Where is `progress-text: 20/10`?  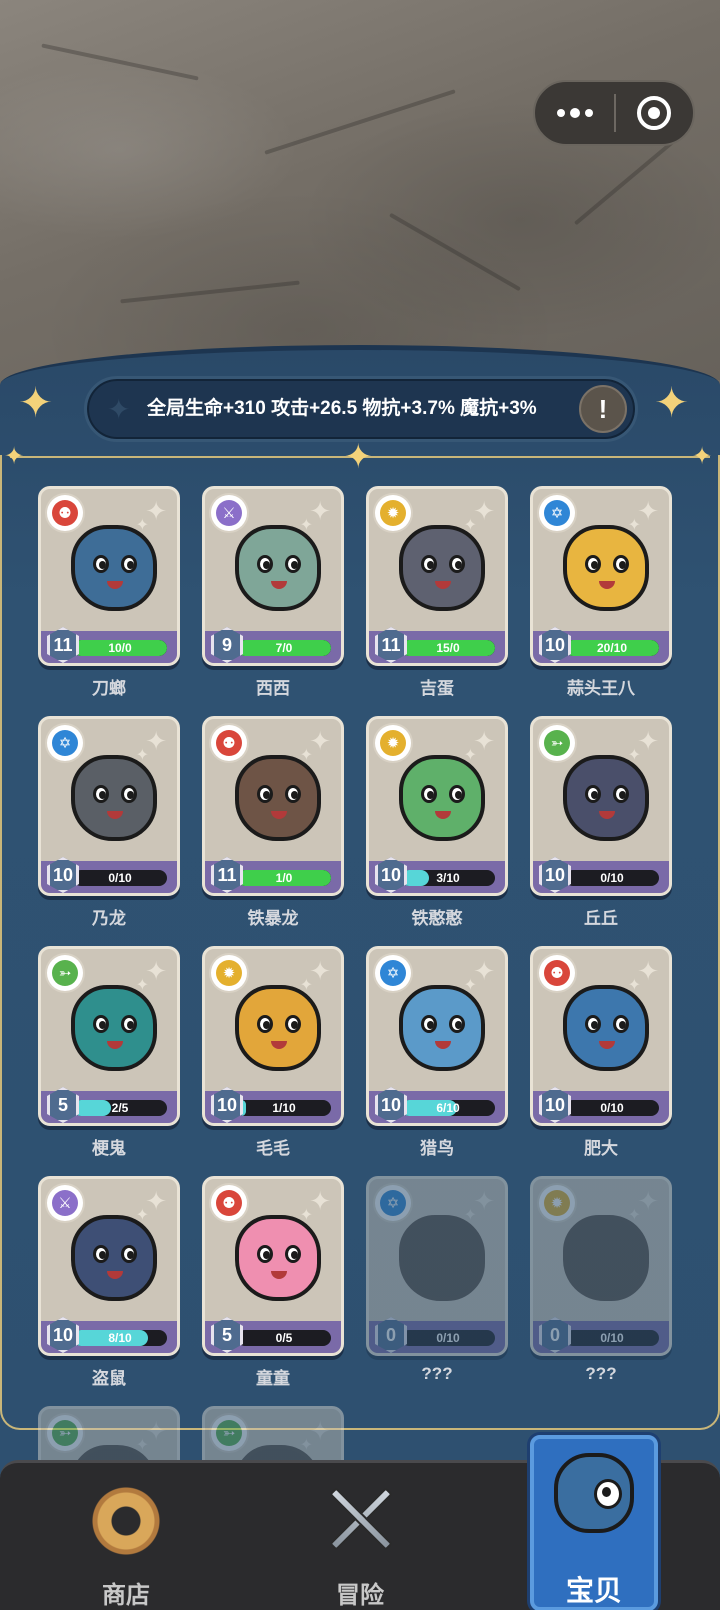 progress-text: 20/10 is located at coordinates (612, 648).